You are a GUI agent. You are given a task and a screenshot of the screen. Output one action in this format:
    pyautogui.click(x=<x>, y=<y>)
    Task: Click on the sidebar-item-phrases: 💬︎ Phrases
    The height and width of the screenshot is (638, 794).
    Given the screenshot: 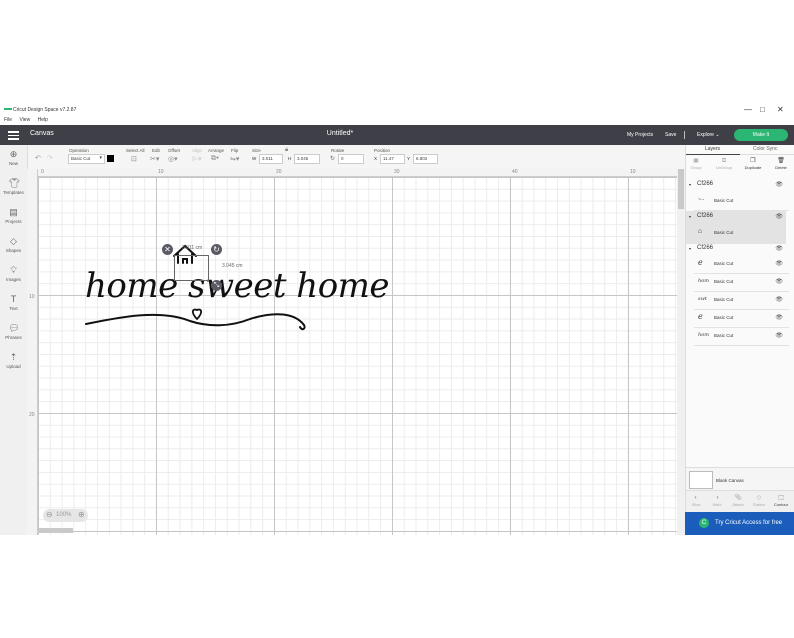 What is the action you would take?
    pyautogui.click(x=13, y=331)
    